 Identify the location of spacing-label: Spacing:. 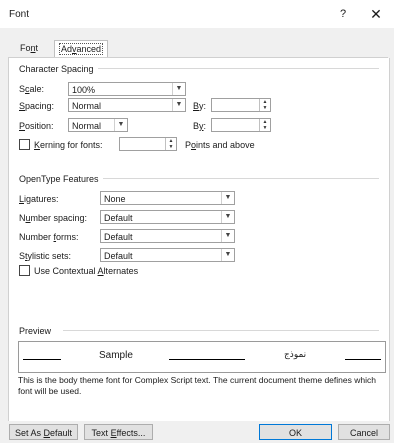
(37, 106).